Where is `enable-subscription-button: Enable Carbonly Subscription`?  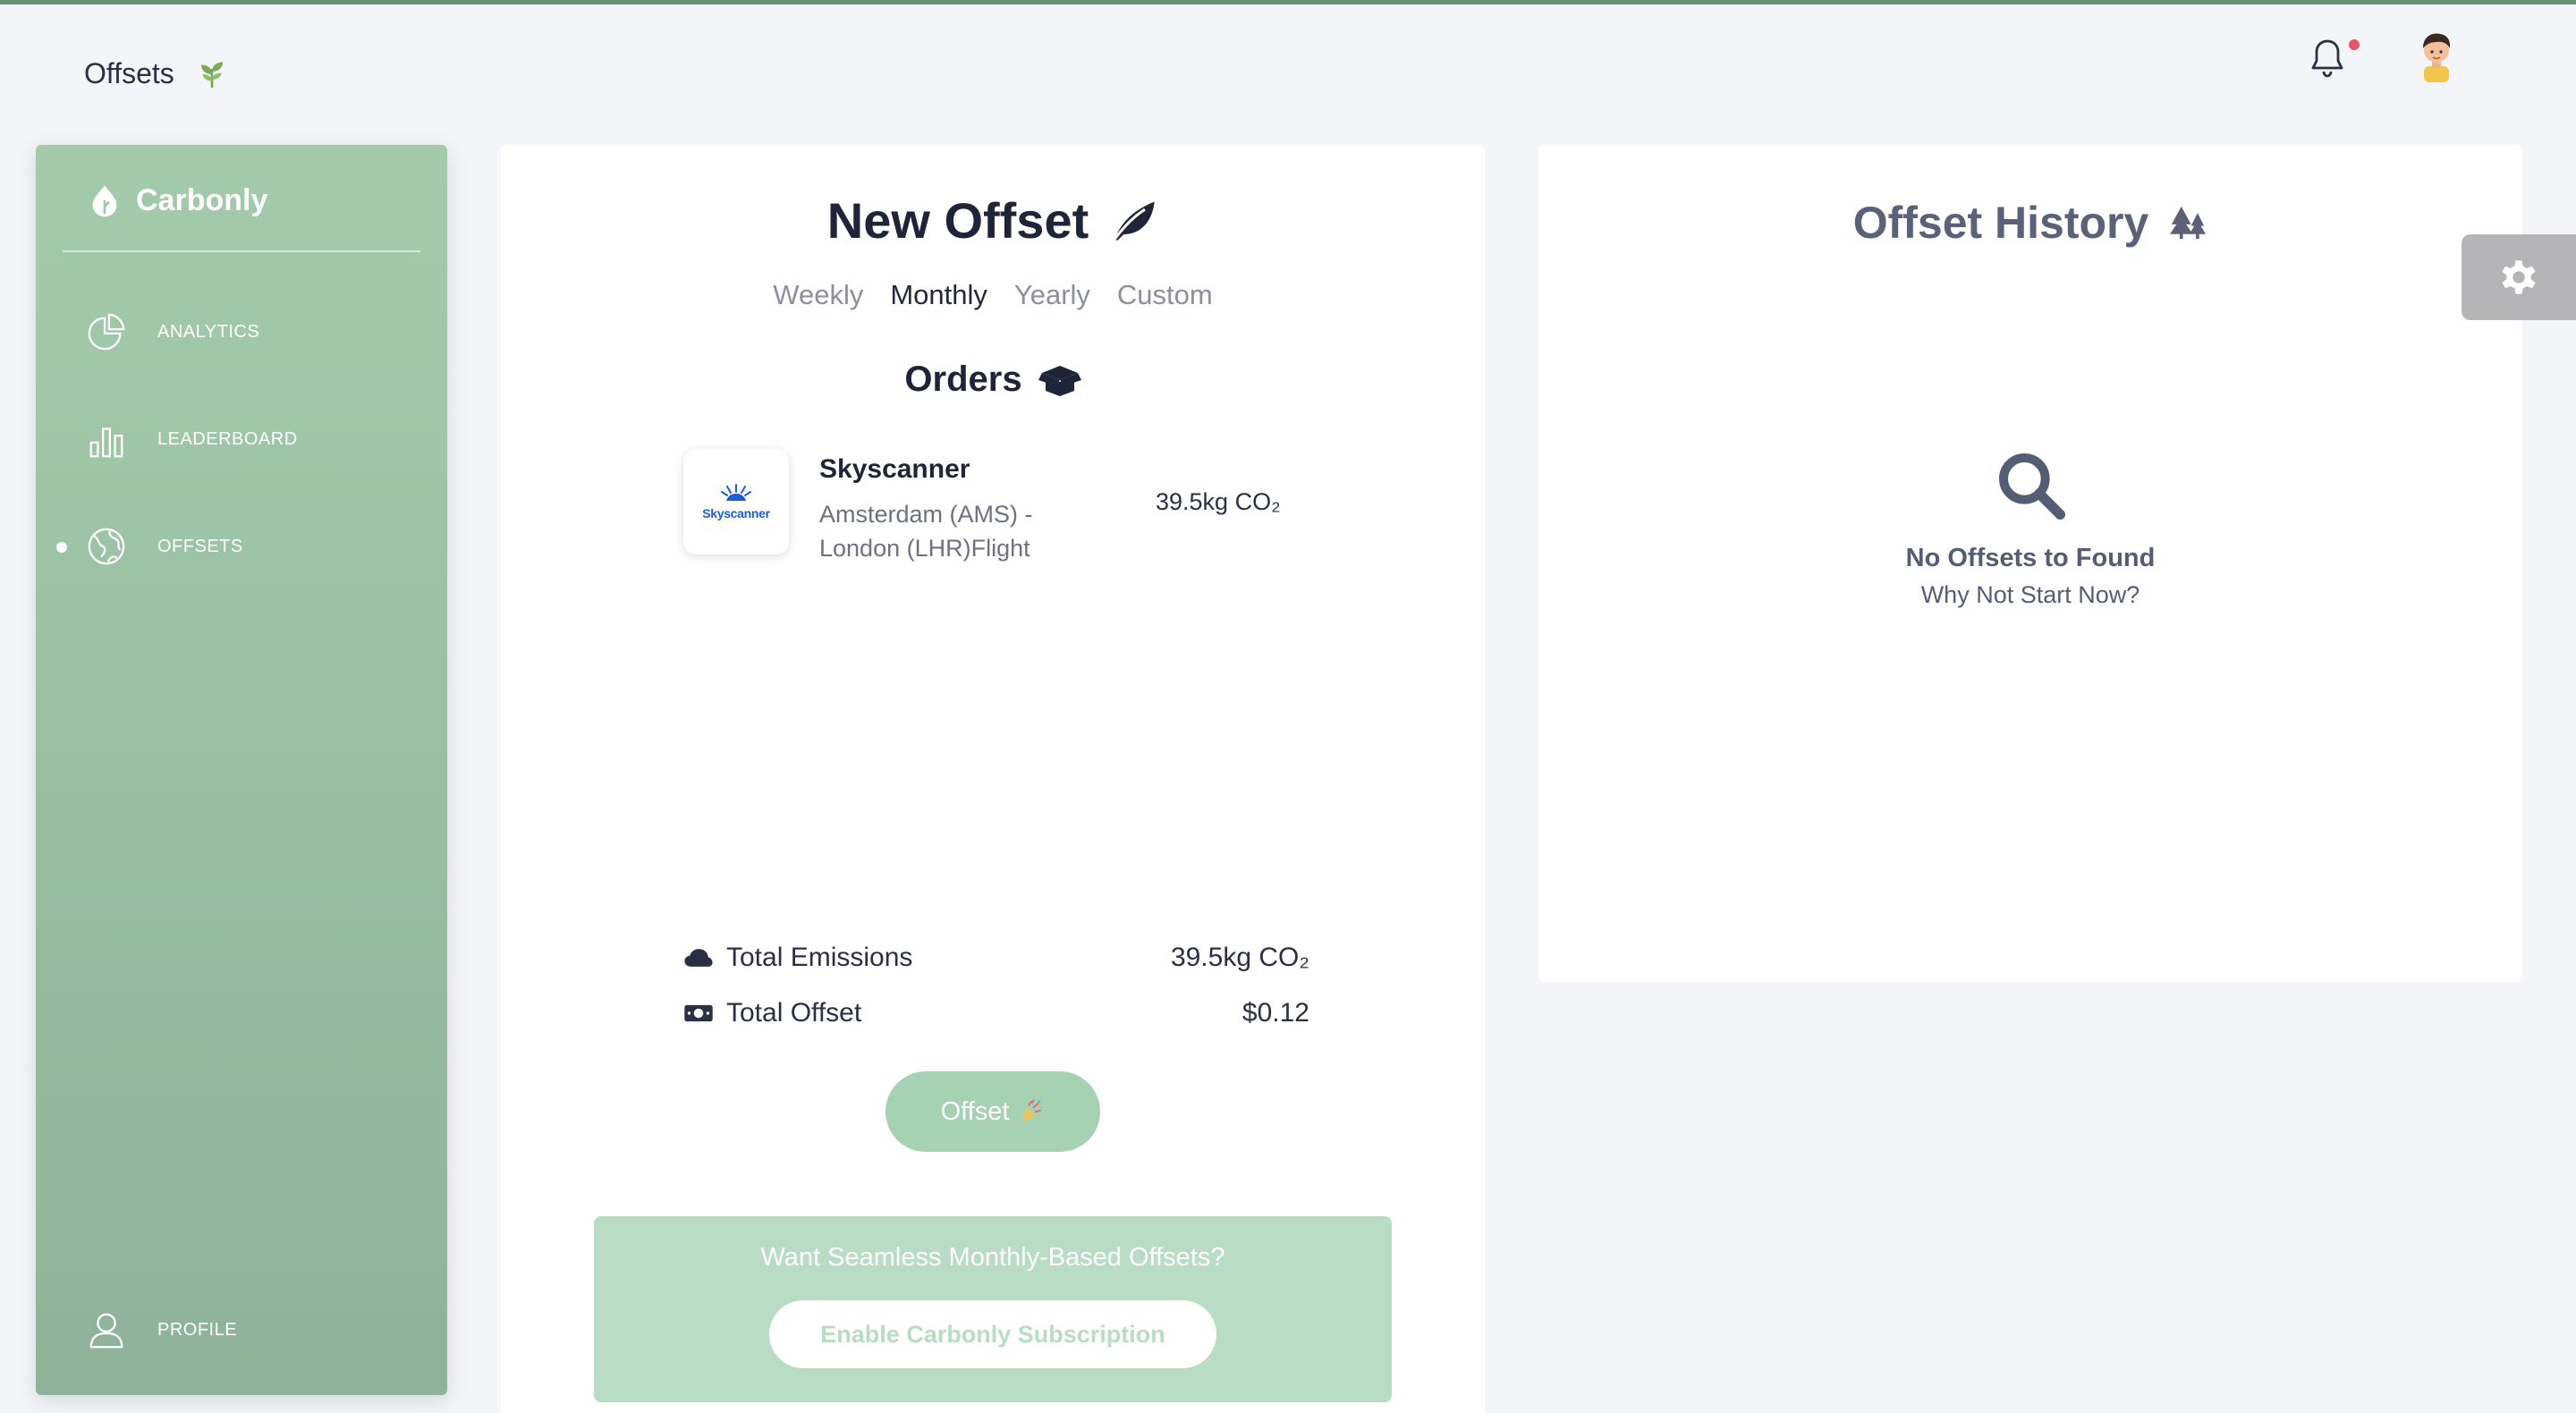
enable-subscription-button: Enable Carbonly Subscription is located at coordinates (992, 1334).